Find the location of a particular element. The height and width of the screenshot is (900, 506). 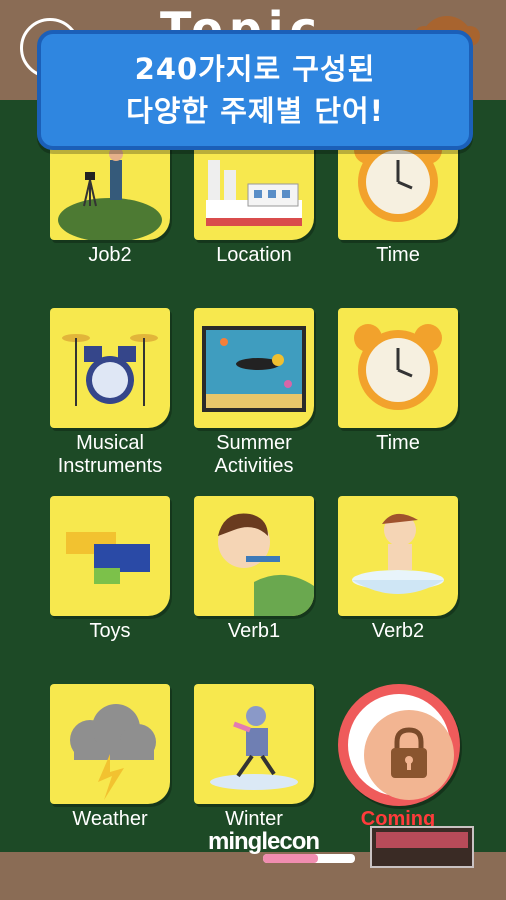

topic-tile-winter is located at coordinates (254, 744).